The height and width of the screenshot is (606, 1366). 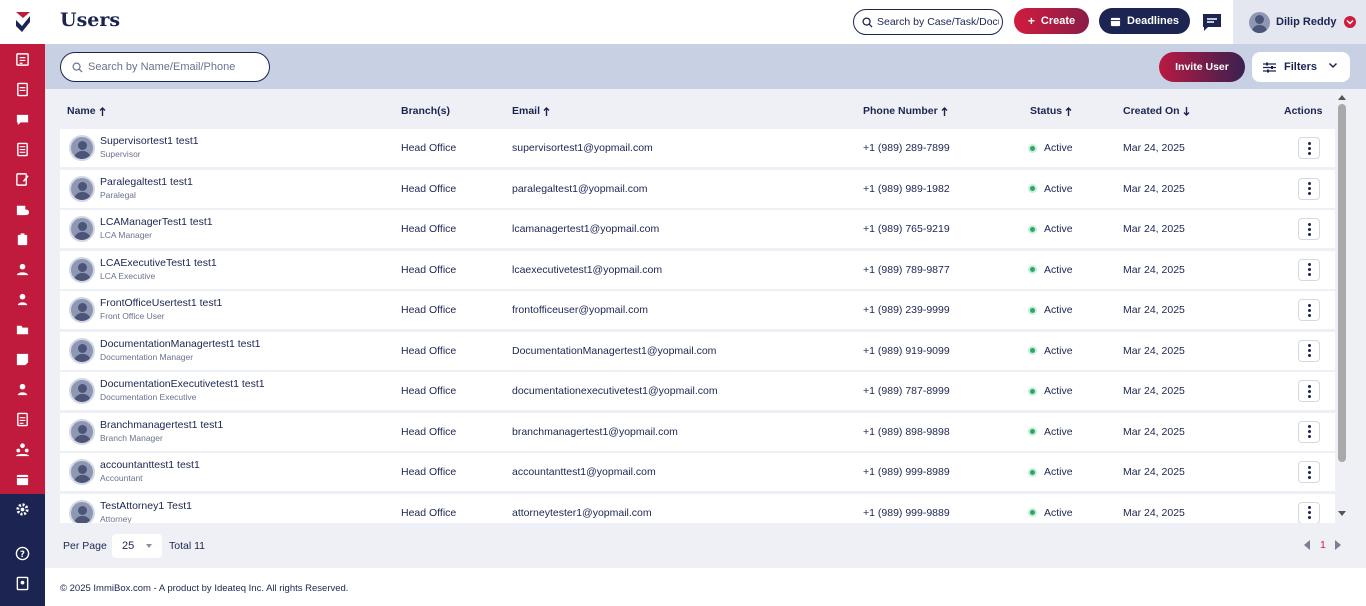 I want to click on global-search, so click(x=928, y=22).